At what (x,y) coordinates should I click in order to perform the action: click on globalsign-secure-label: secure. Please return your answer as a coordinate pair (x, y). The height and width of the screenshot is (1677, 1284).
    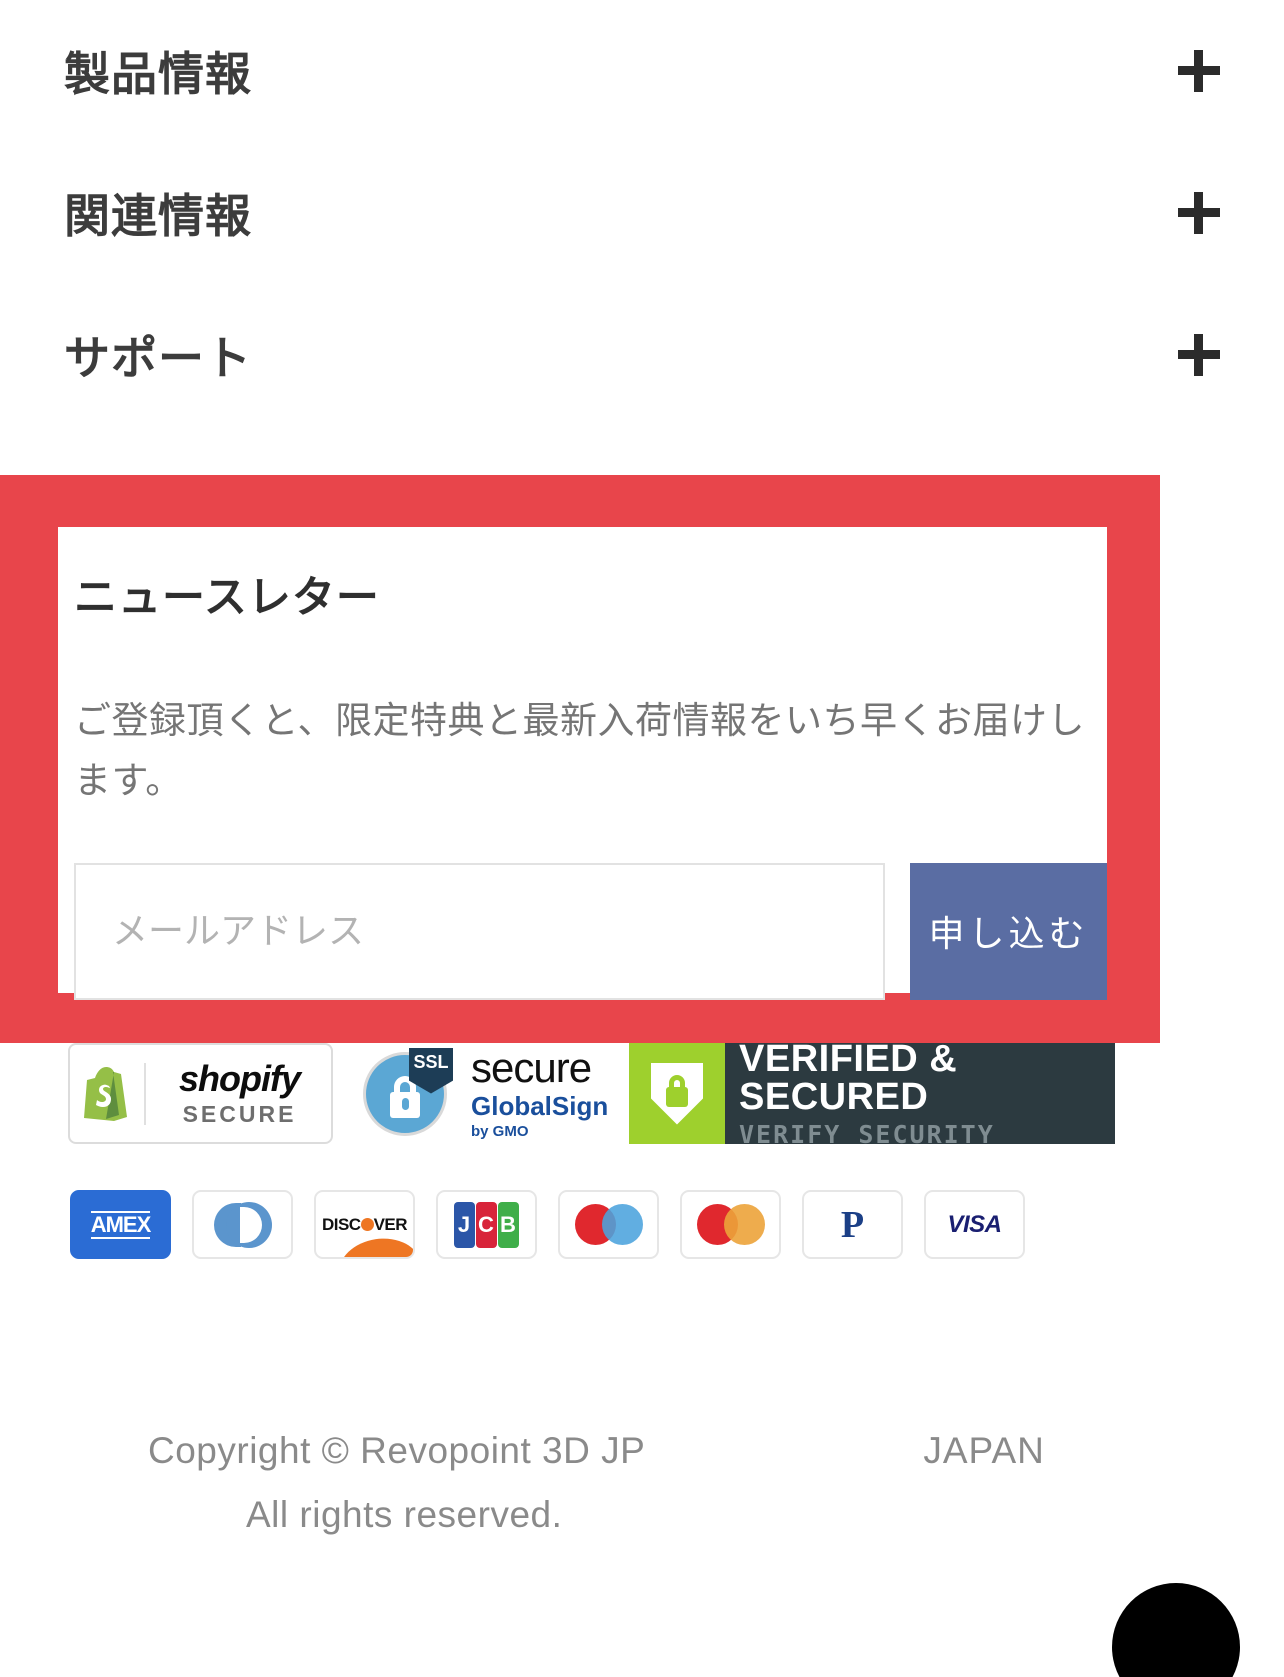
    Looking at the image, I should click on (531, 1068).